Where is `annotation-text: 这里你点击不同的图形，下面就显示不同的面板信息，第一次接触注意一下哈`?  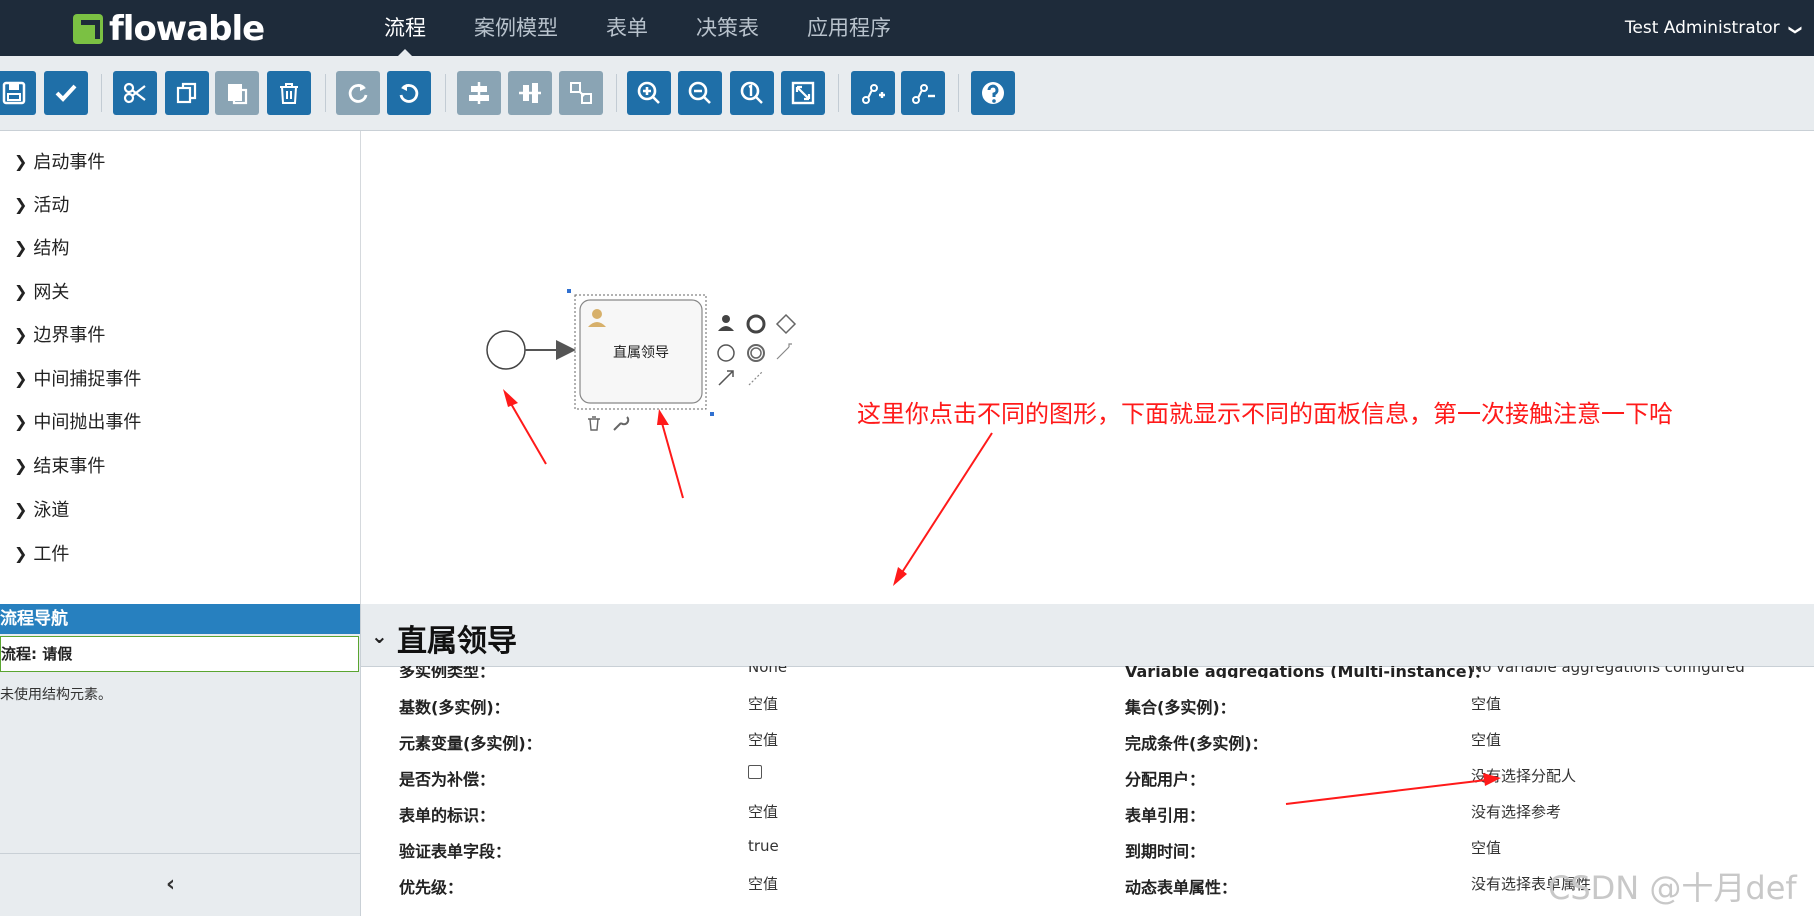
annotation-text: 这里你点击不同的图形，下面就显示不同的面板信息，第一次接触注意一下哈 is located at coordinates (1265, 414).